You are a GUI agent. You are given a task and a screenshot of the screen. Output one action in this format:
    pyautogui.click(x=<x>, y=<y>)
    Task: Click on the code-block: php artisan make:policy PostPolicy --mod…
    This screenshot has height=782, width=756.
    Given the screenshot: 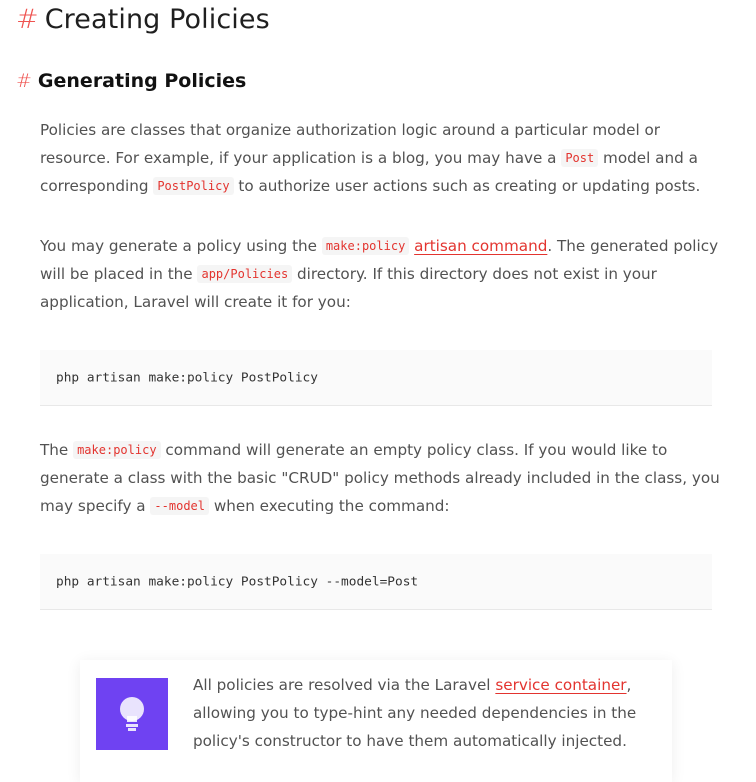 What is the action you would take?
    pyautogui.click(x=376, y=582)
    